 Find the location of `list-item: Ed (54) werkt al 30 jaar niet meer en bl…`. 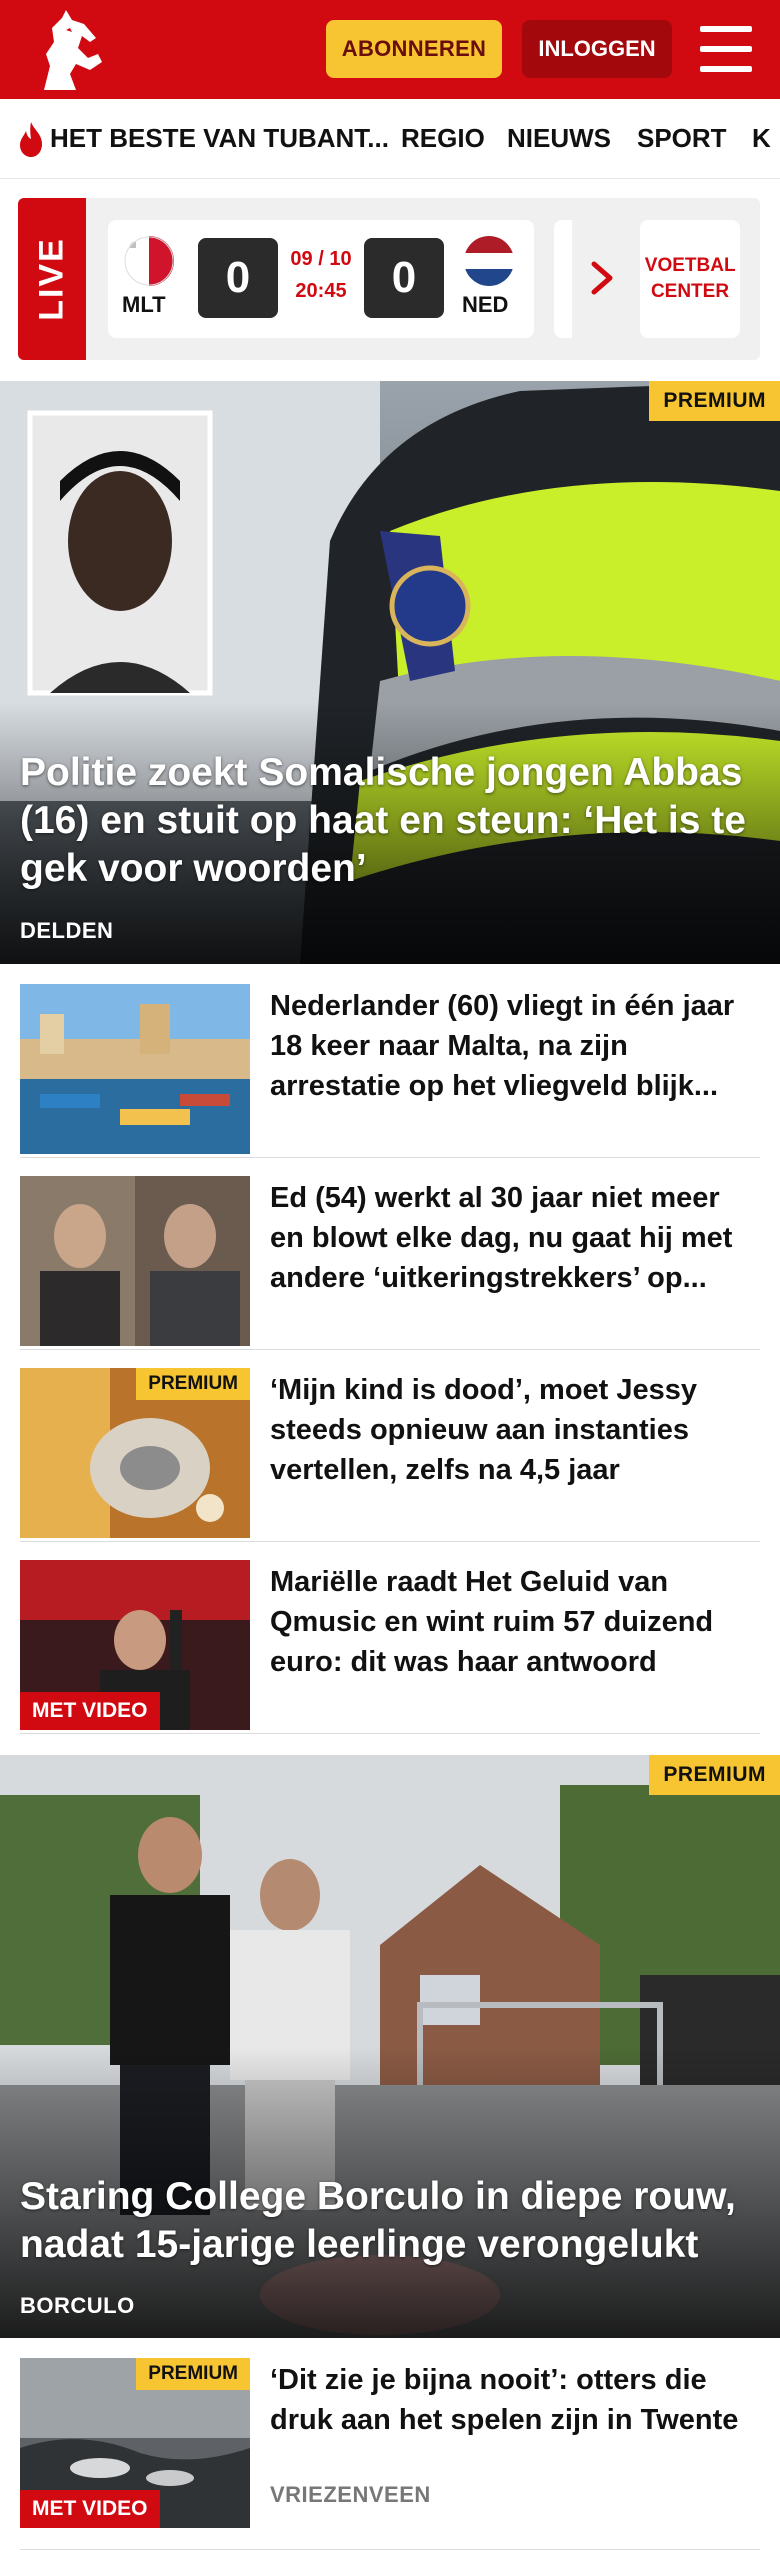

list-item: Ed (54) werkt al 30 jaar niet meer en bl… is located at coordinates (390, 1254).